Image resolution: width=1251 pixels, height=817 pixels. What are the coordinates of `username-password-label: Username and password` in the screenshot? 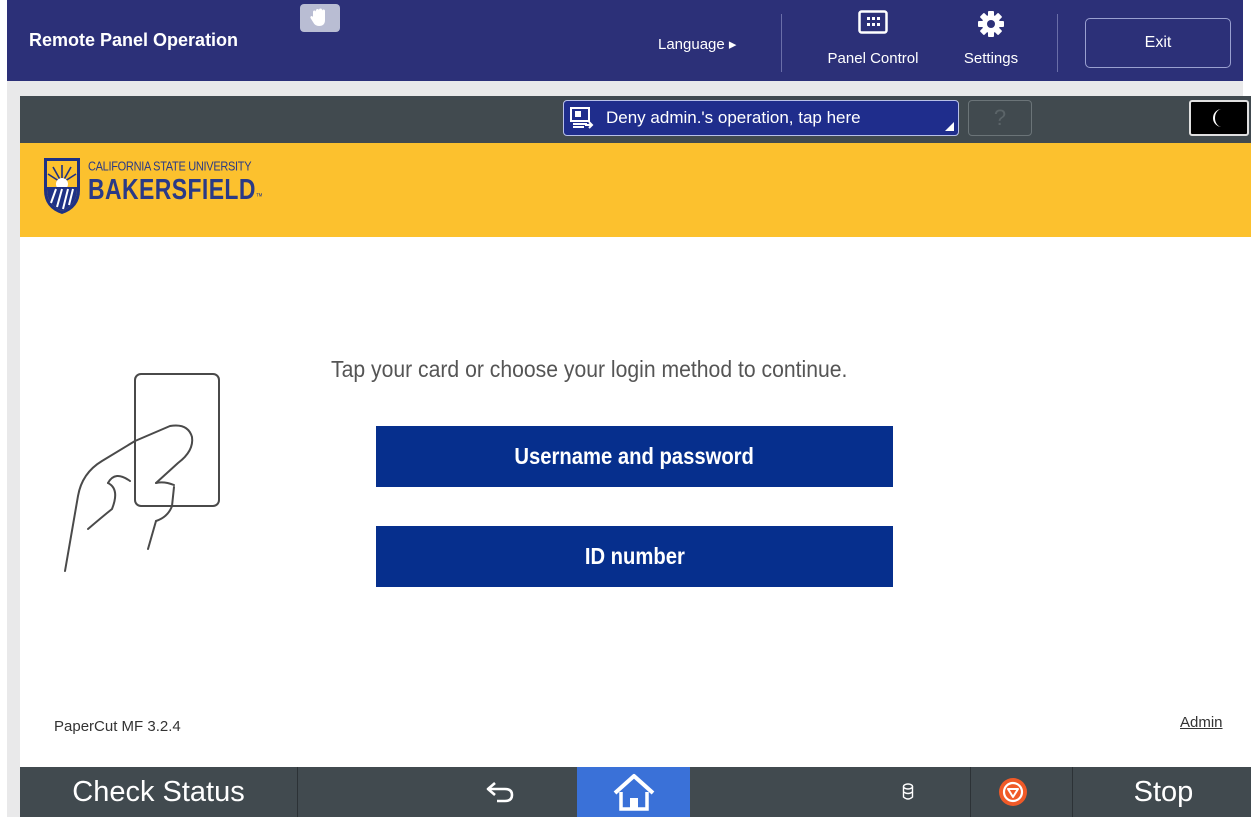 It's located at (634, 456).